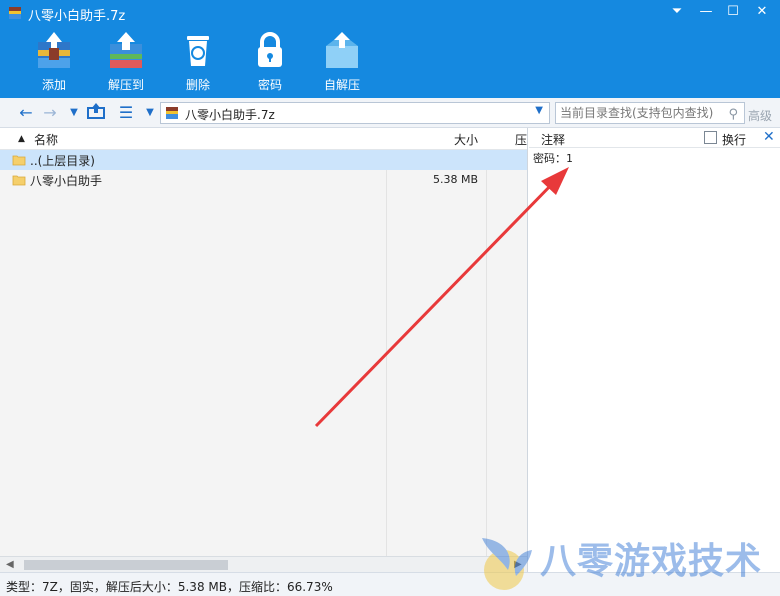 The width and height of the screenshot is (780, 596). What do you see at coordinates (706, 12) in the screenshot?
I see `minimize-button: —` at bounding box center [706, 12].